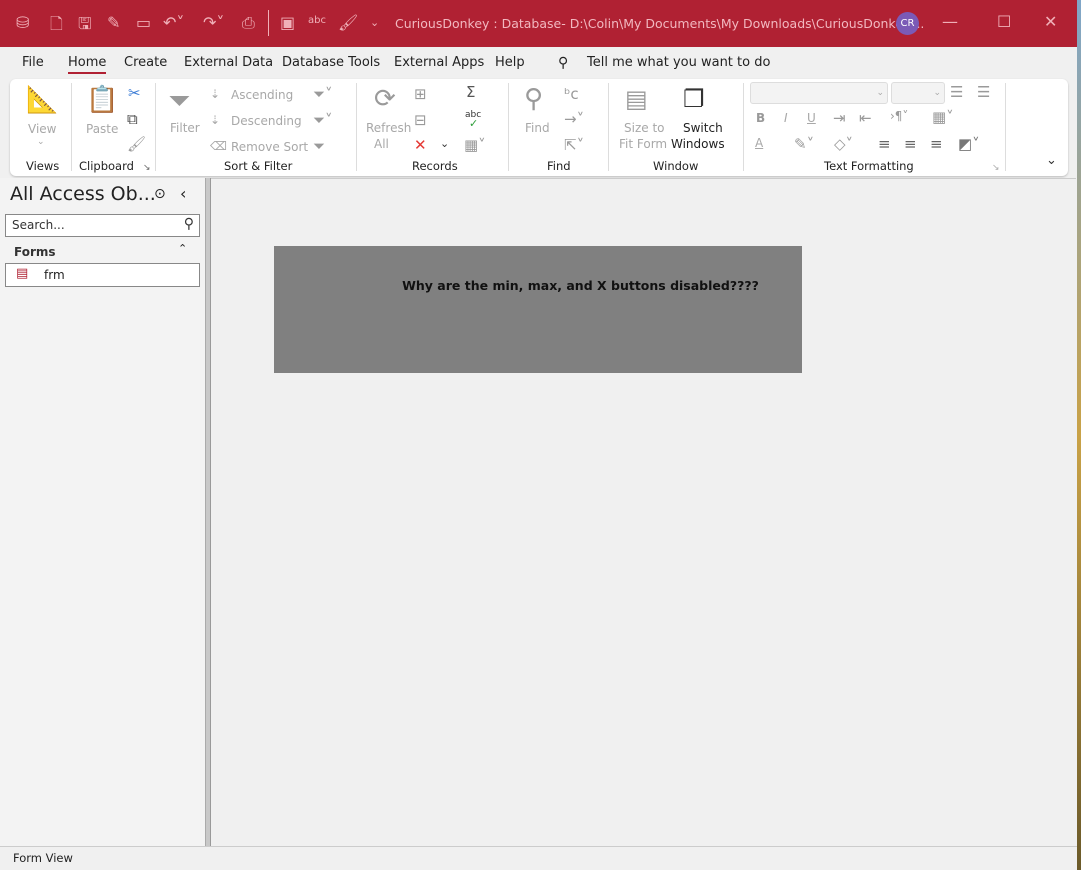  I want to click on access-logo-icon: ⛁, so click(23, 22).